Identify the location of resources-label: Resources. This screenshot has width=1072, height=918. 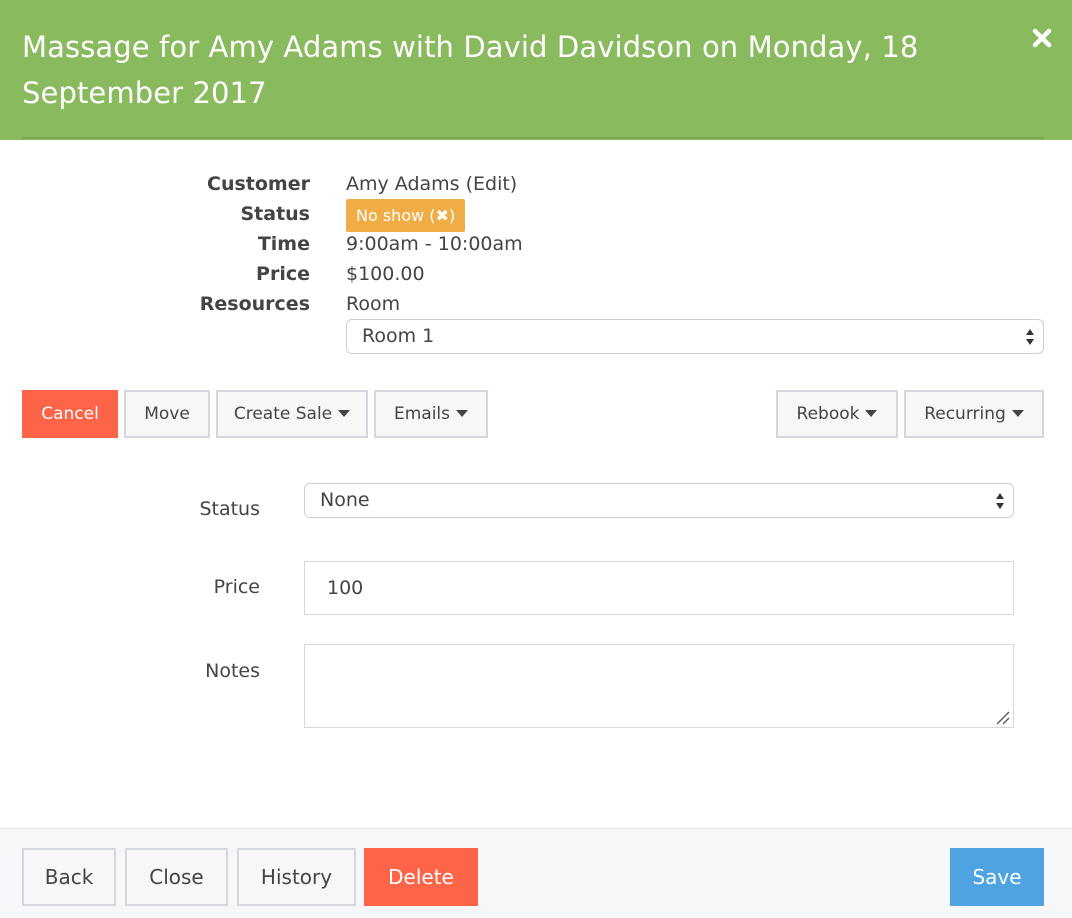
(254, 304).